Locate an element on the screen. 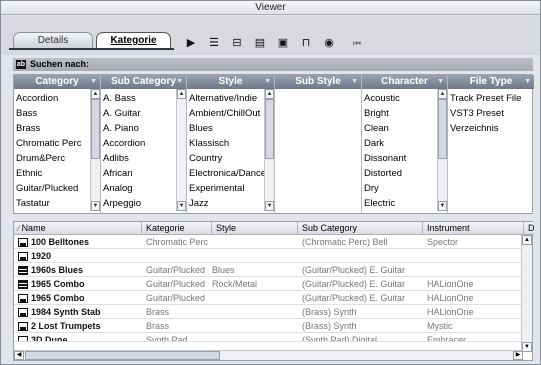 This screenshot has width=541, height=365. column-header-subcategory: Sub Category is located at coordinates (360, 228).